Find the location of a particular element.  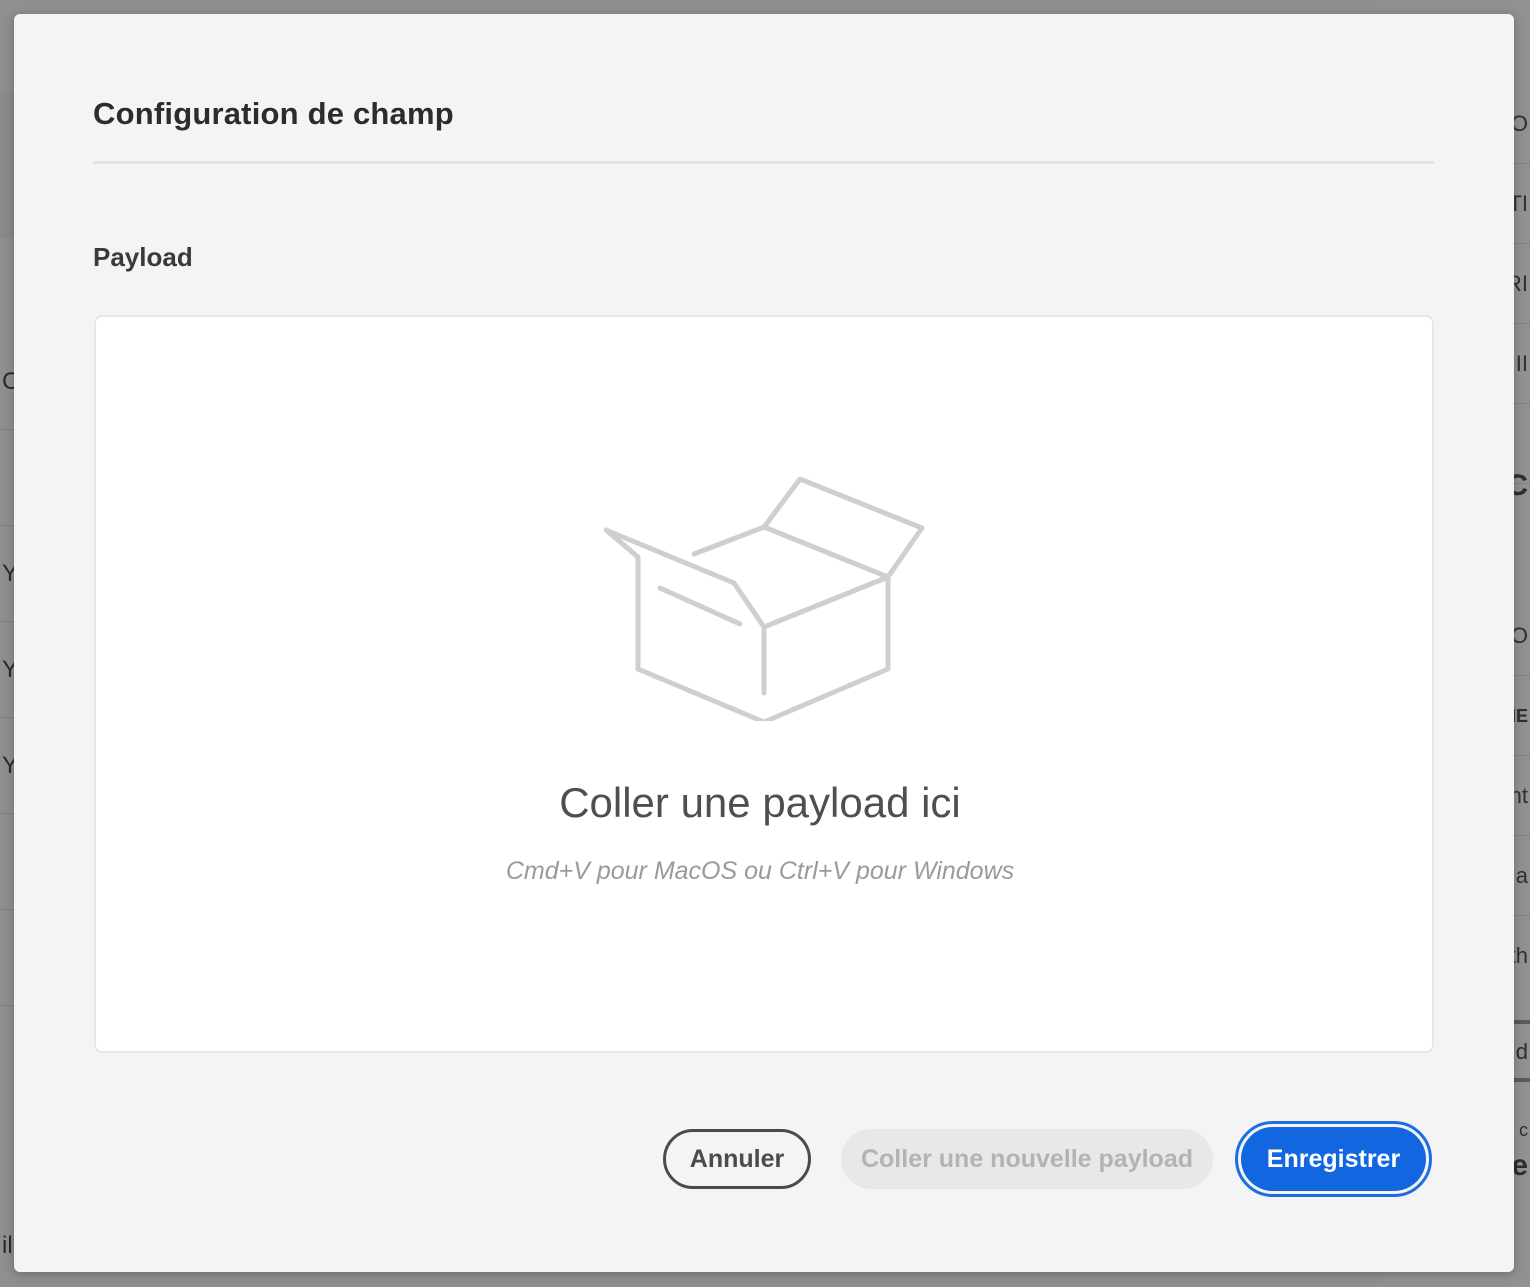

background-left-panel: C YP YP YP il is located at coordinates (7, 643).